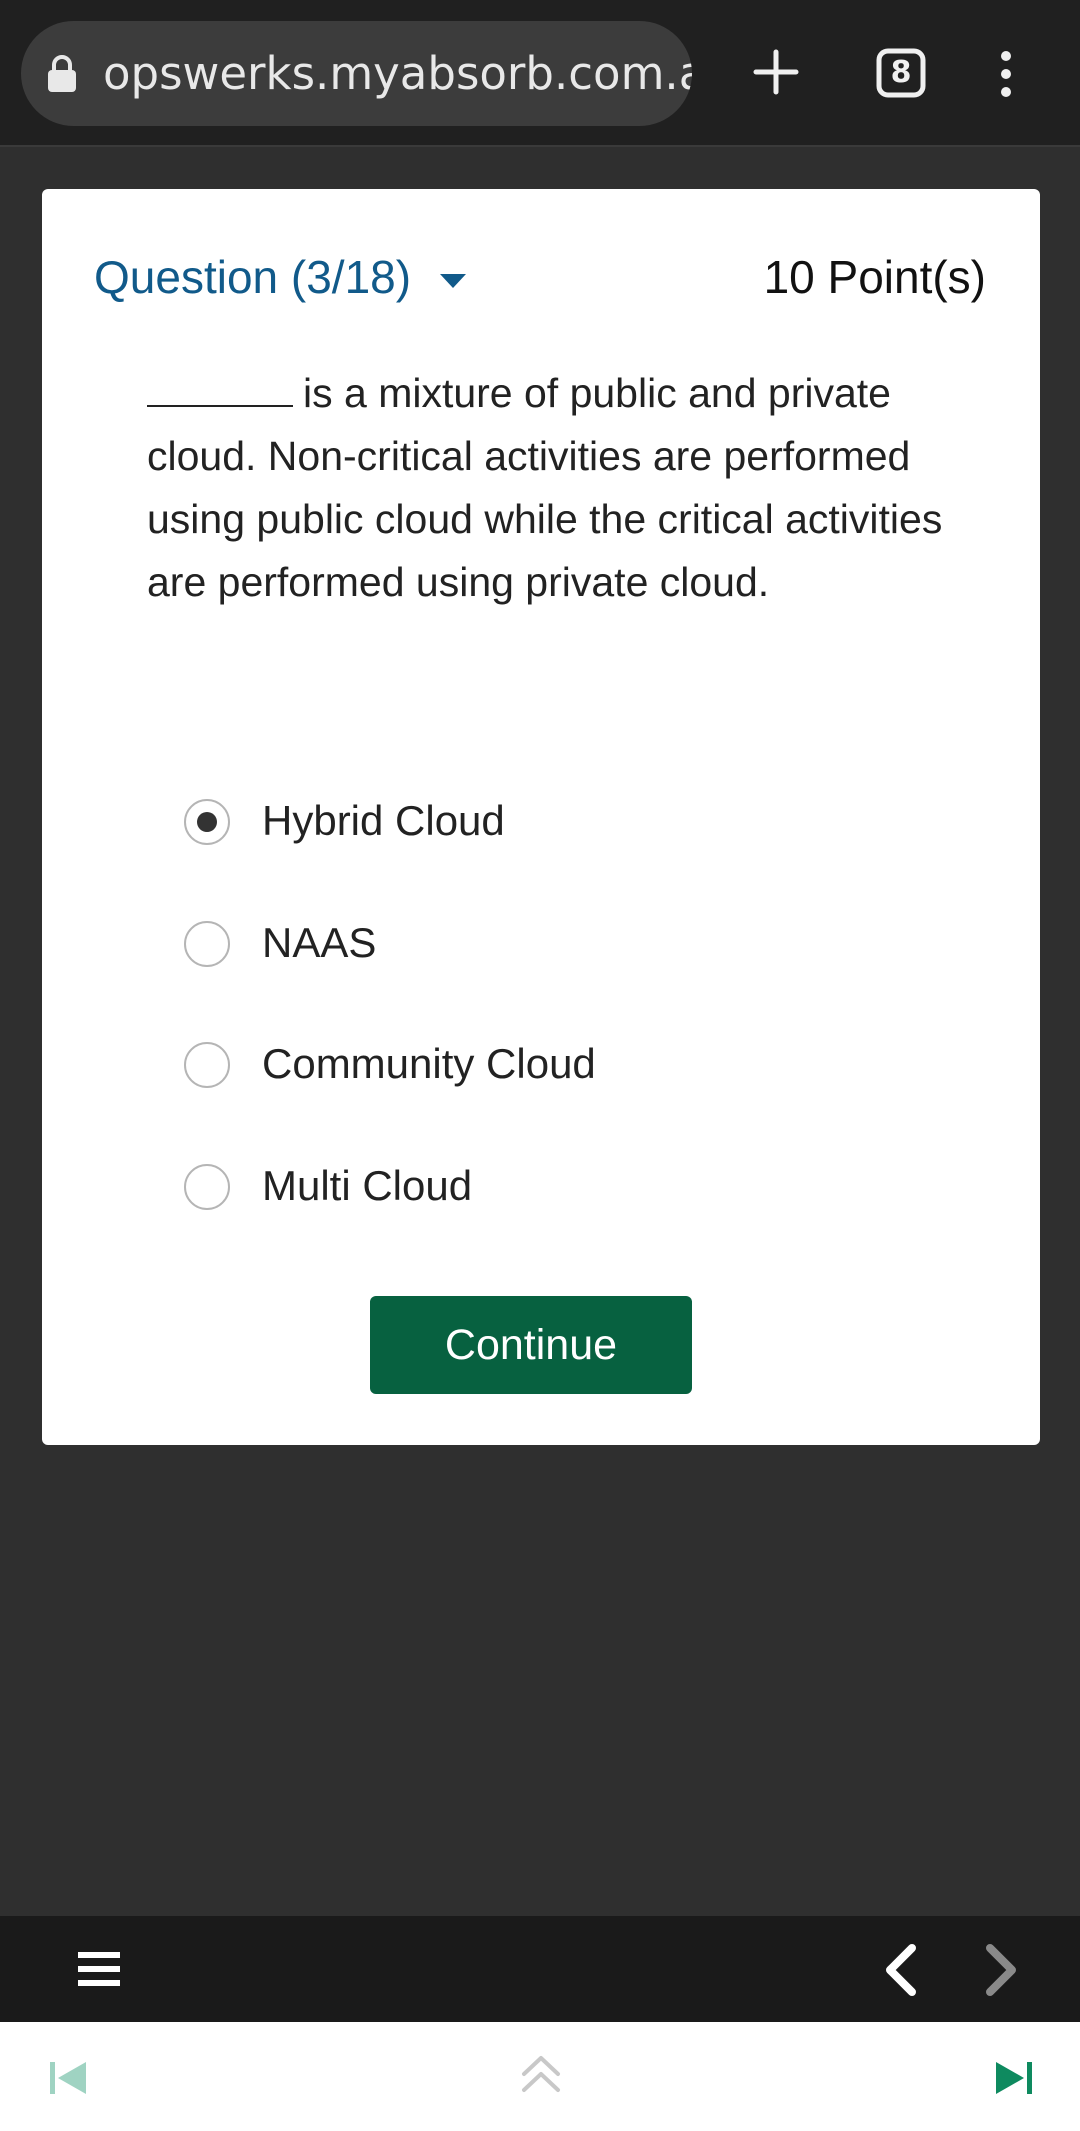 This screenshot has height=2131, width=1080. Describe the element at coordinates (99, 1969) in the screenshot. I see `hamburger-menu-icon` at that location.